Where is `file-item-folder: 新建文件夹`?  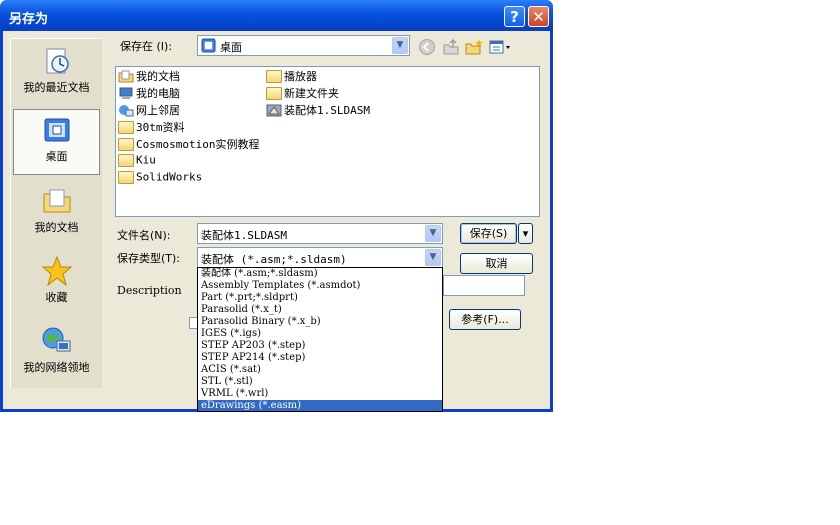
file-item-folder: 新建文件夹 is located at coordinates (302, 93).